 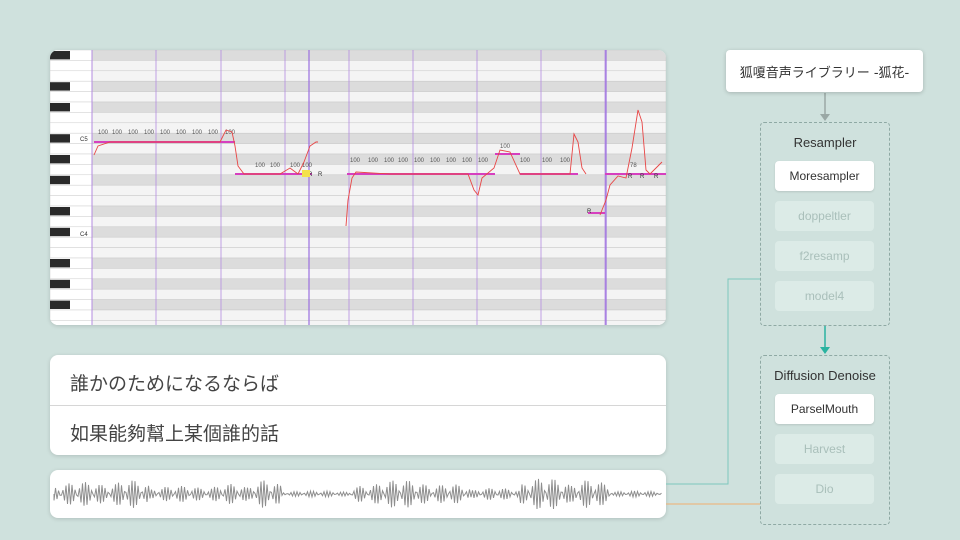 I want to click on lyrics-panel: 誰かのためになるならば 如果能夠幫上某個誰的話, so click(x=358, y=405).